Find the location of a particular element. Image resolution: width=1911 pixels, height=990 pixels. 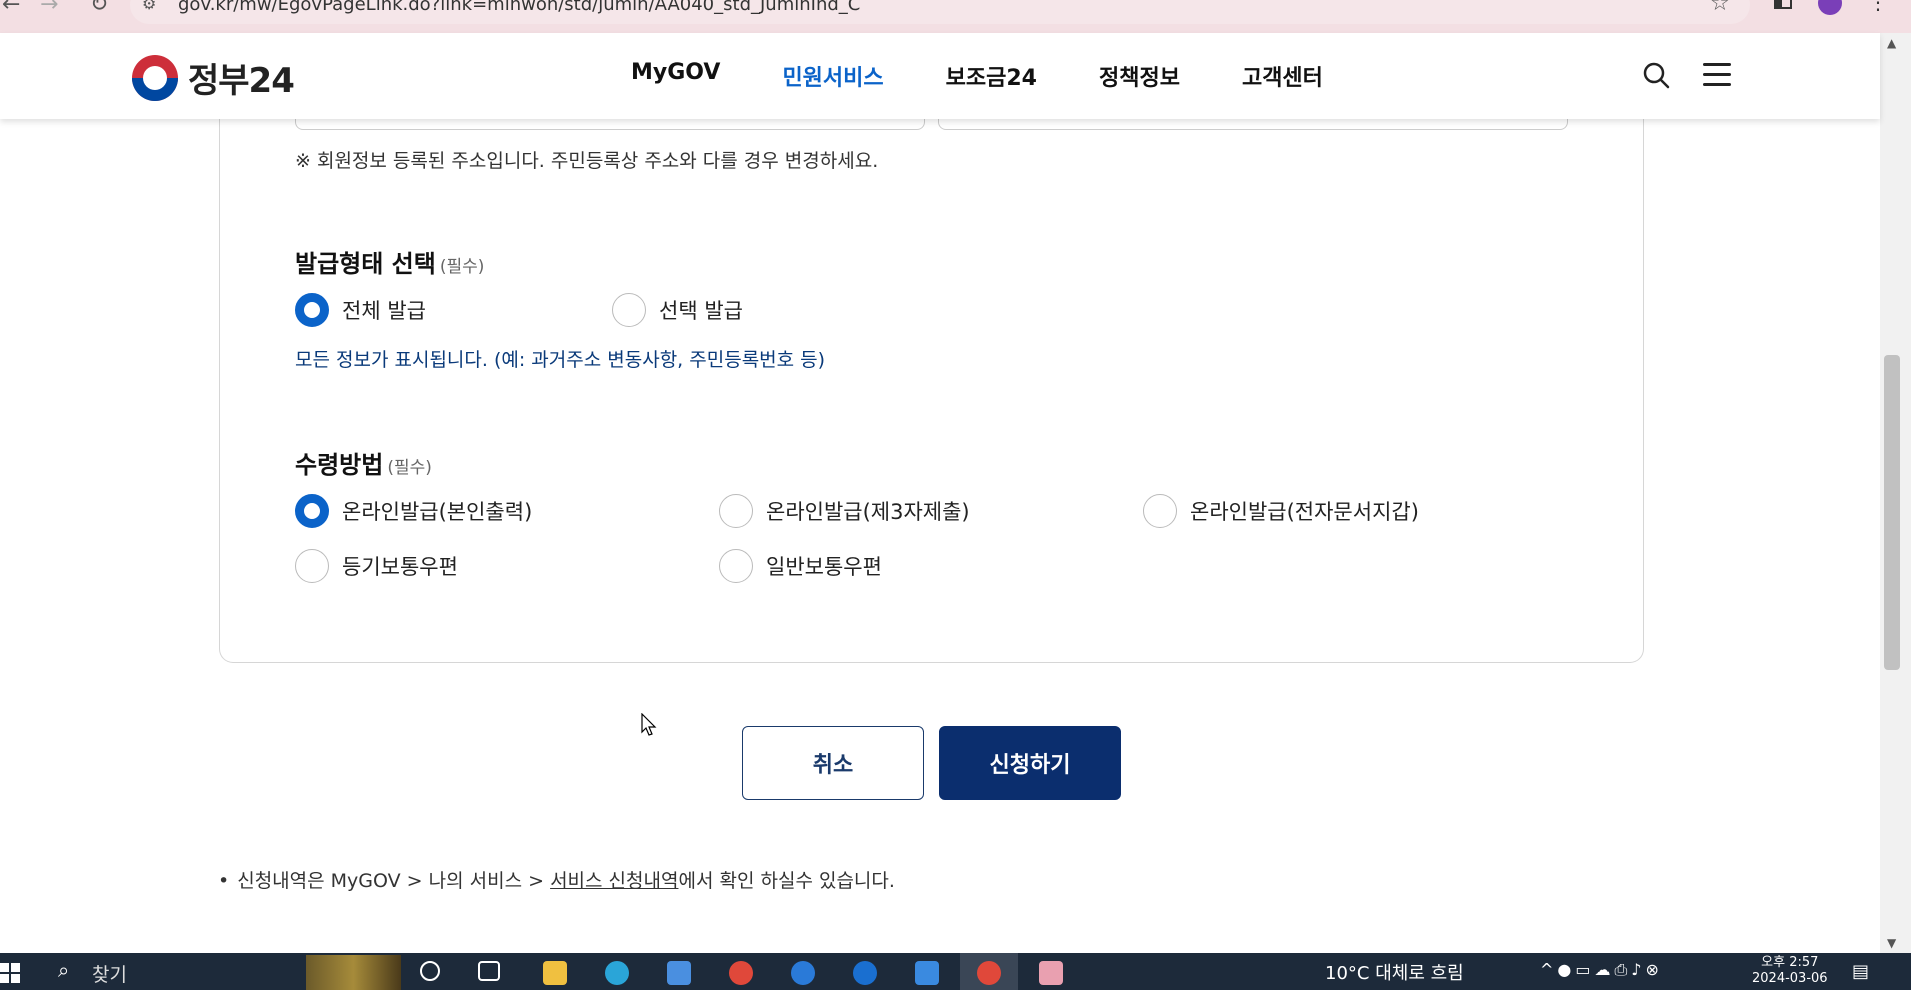

file-explorer-icon is located at coordinates (555, 973).